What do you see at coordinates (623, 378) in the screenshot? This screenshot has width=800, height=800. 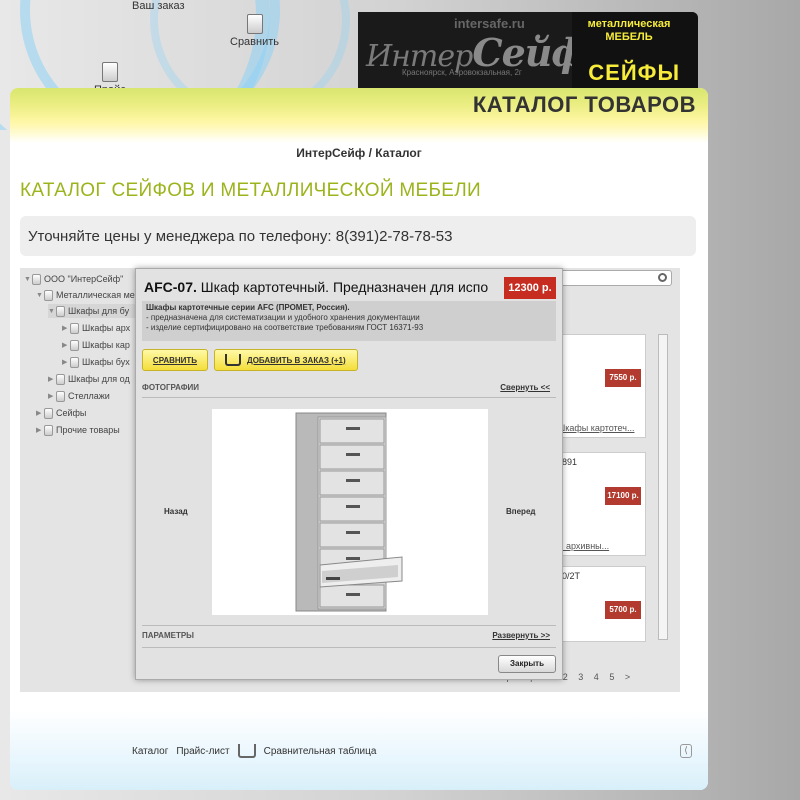 I see `price-tag: 7550 р.` at bounding box center [623, 378].